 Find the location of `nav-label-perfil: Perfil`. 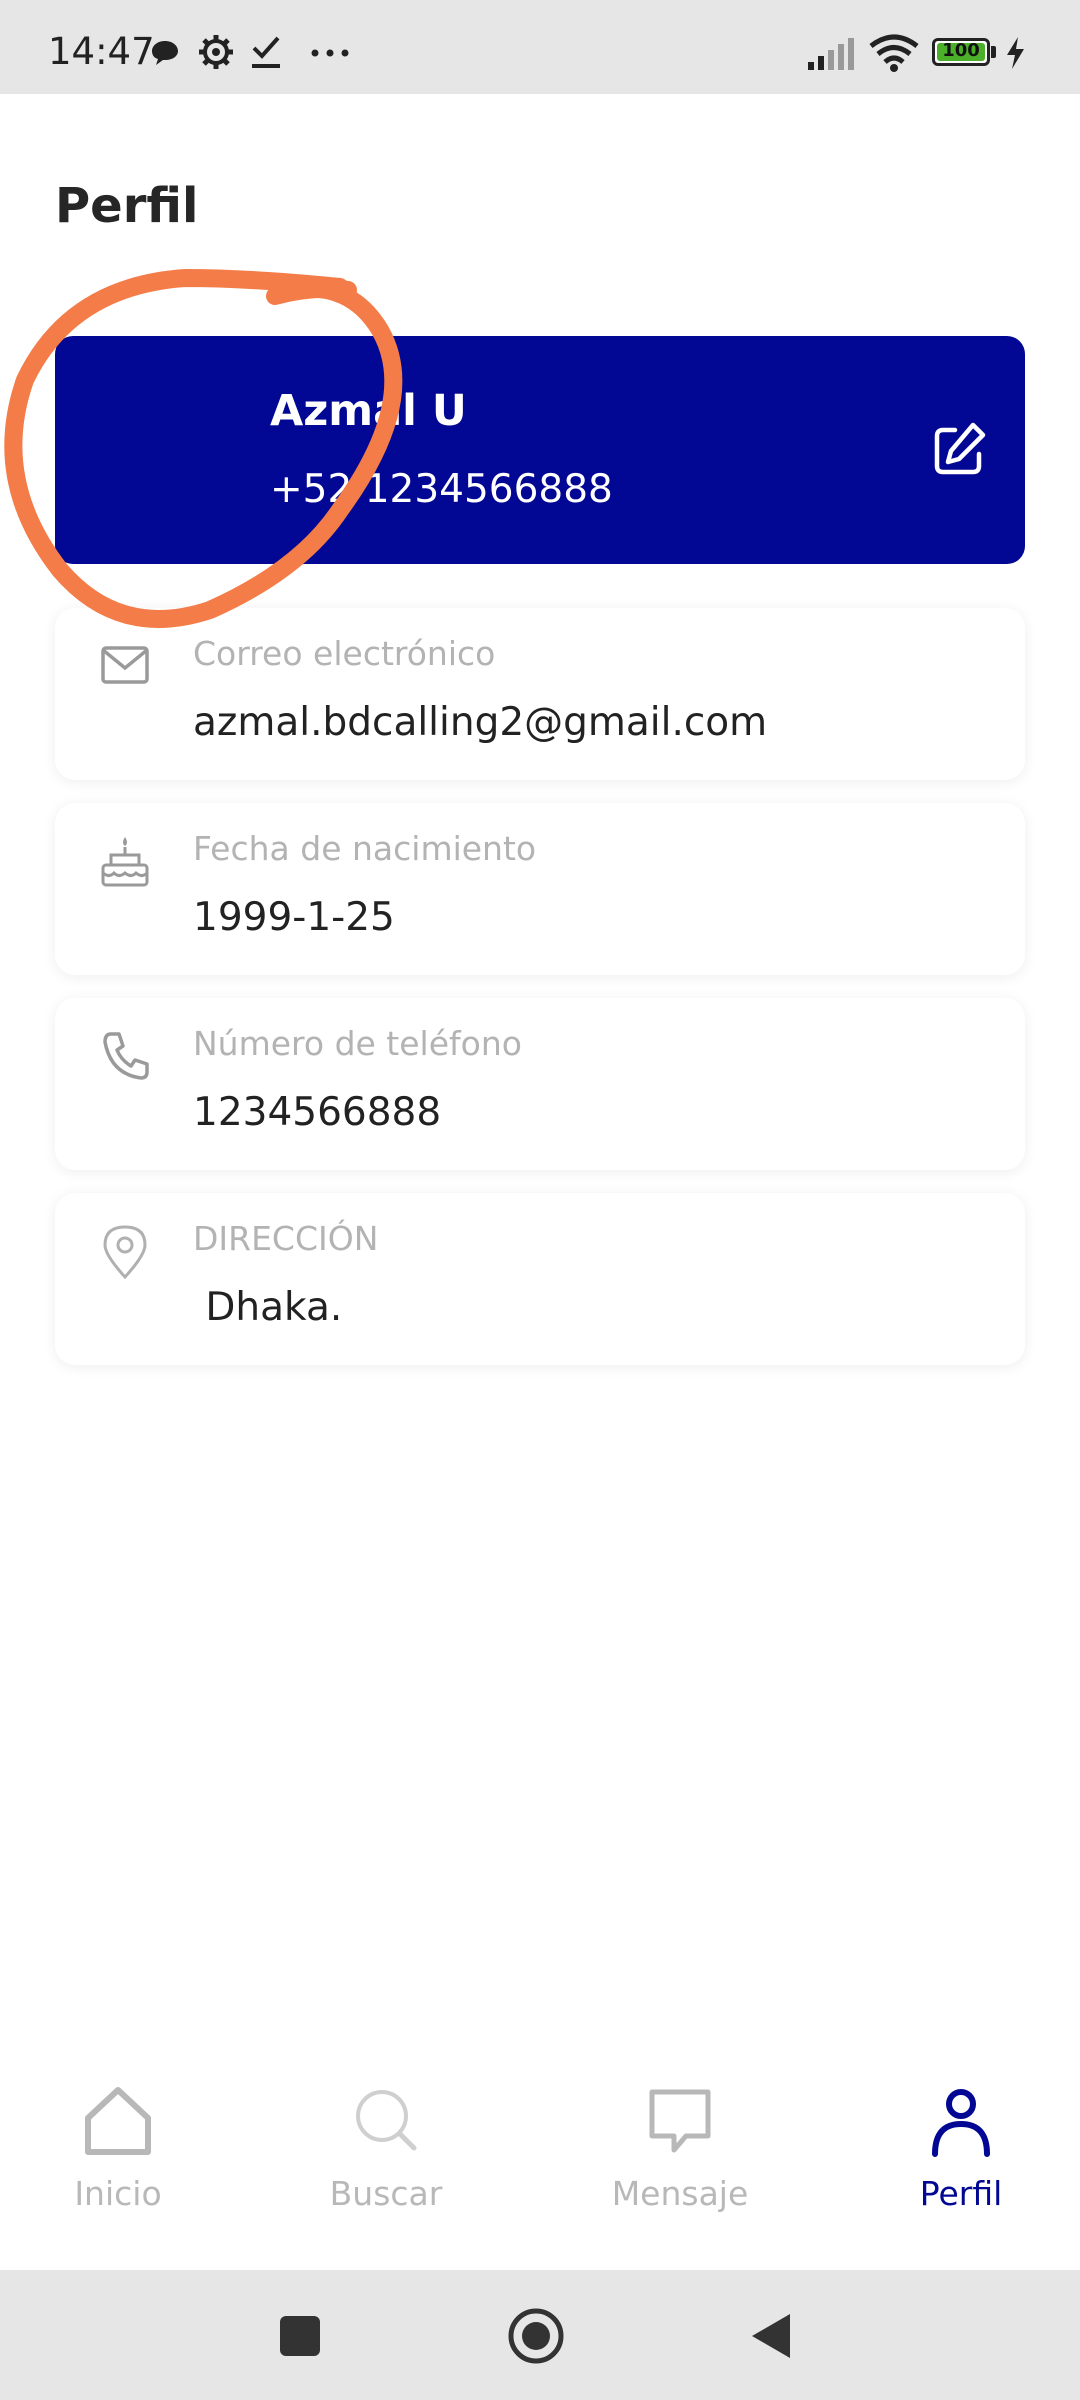

nav-label-perfil: Perfil is located at coordinates (961, 2193).